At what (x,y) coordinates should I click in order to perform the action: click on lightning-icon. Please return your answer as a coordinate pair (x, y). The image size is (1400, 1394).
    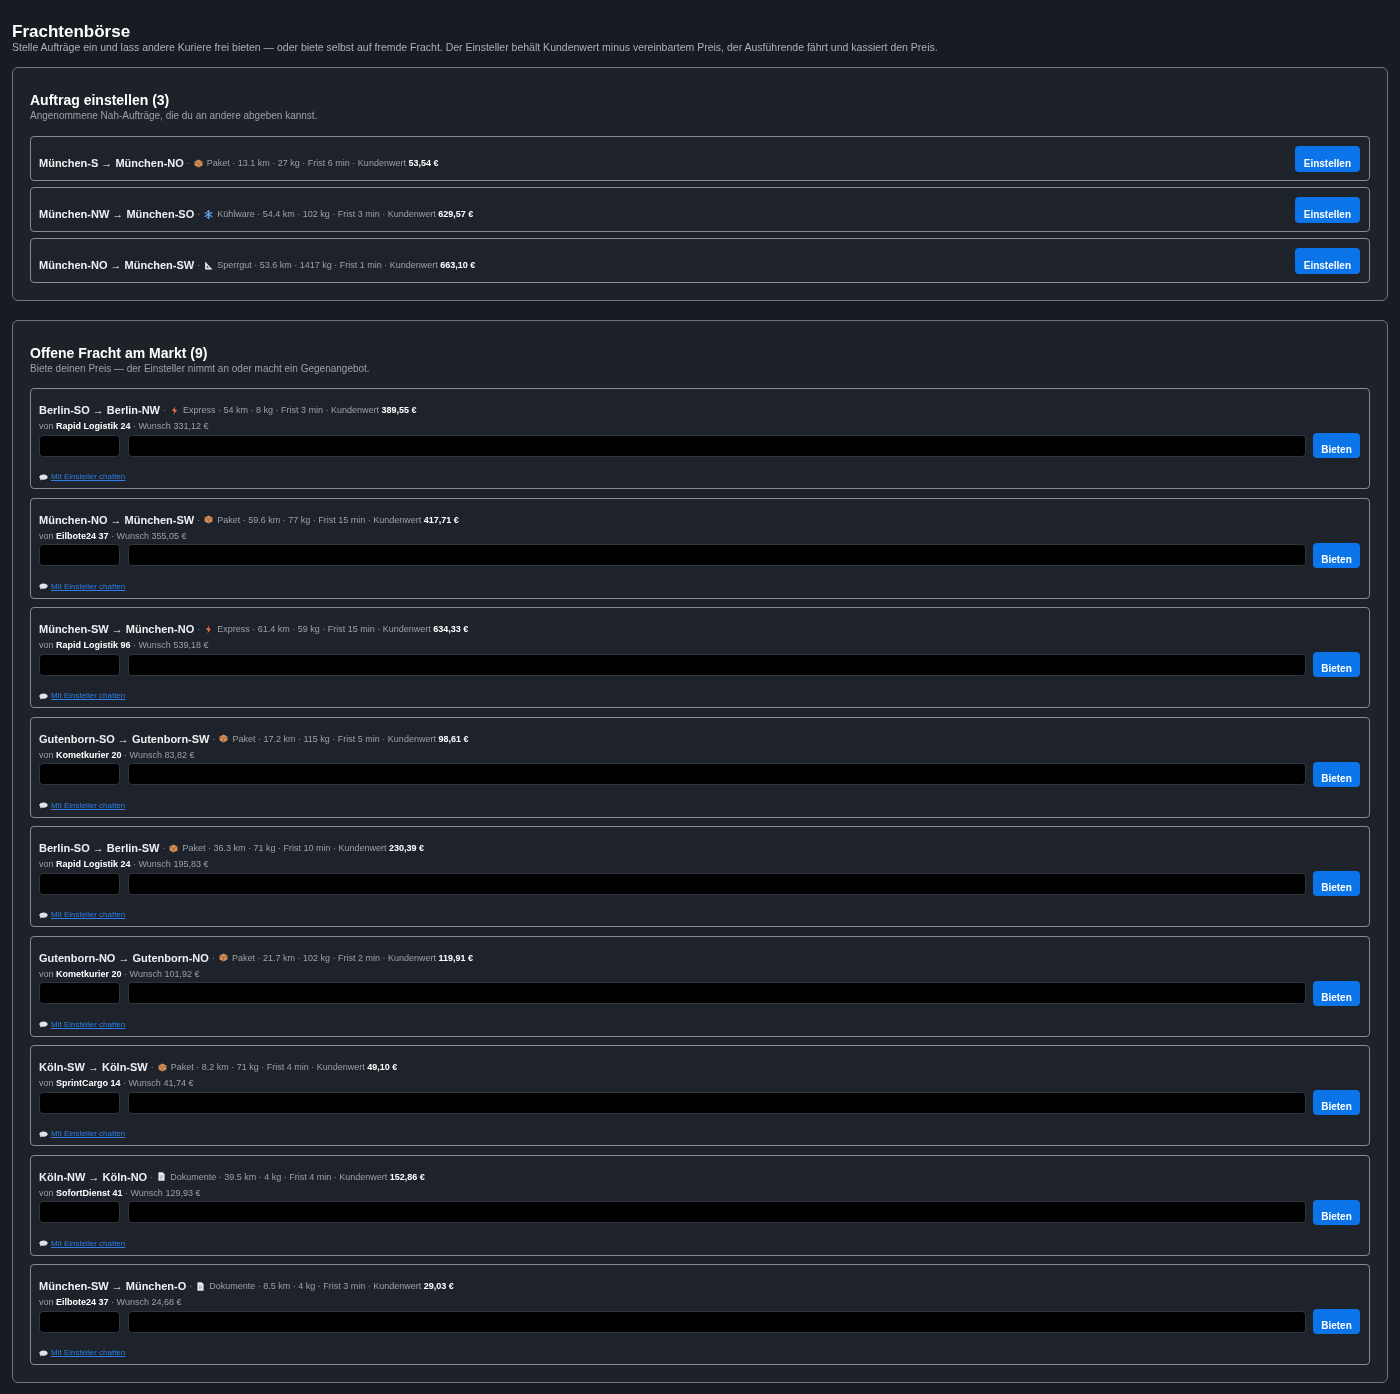
    Looking at the image, I should click on (174, 410).